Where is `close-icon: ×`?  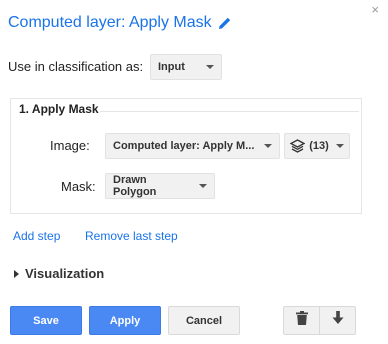 close-icon: × is located at coordinates (375, 9).